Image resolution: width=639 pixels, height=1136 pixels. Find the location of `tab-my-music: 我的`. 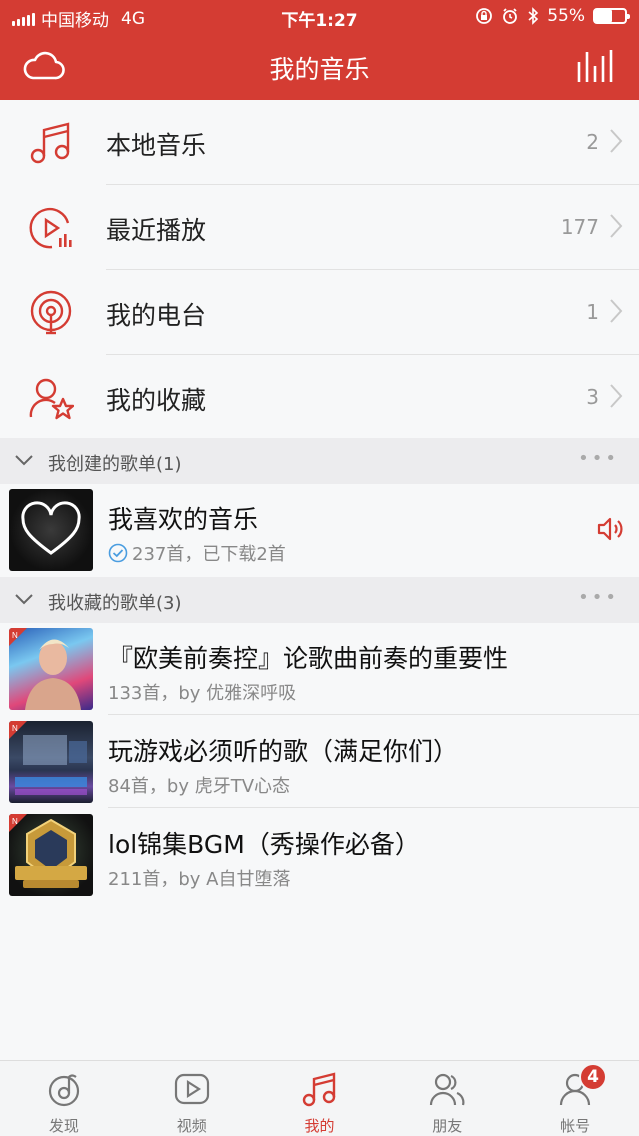

tab-my-music: 我的 is located at coordinates (320, 1098).